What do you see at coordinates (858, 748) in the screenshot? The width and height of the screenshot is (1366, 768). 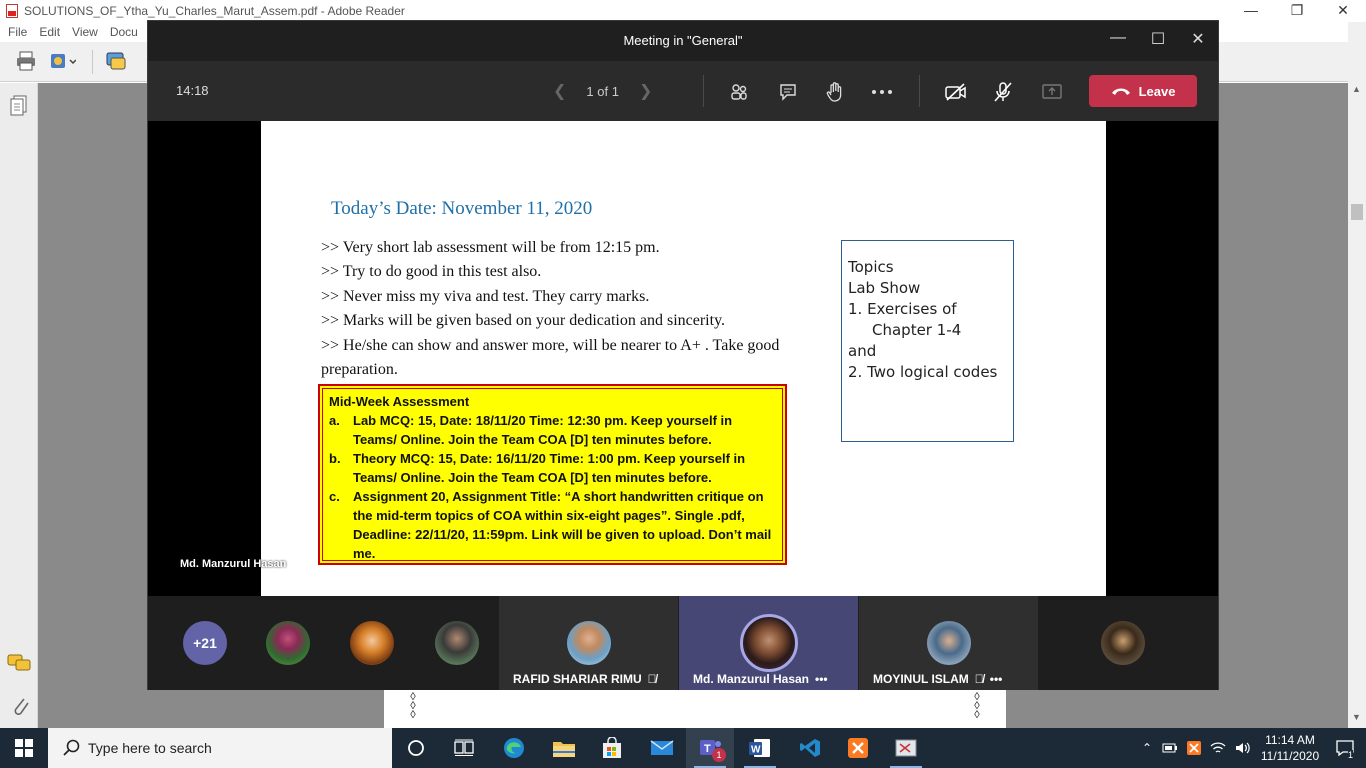 I see `xampp-taskbar-button` at bounding box center [858, 748].